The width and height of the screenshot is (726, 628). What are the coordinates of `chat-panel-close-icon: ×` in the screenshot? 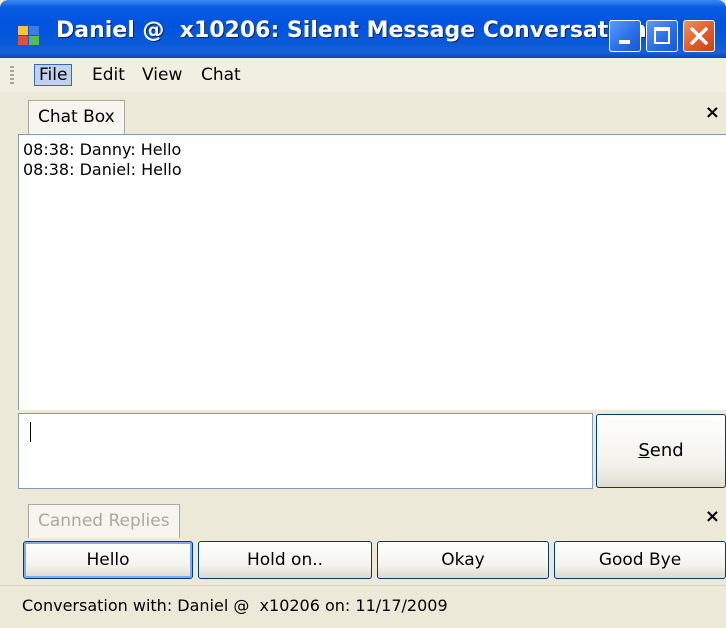 It's located at (712, 112).